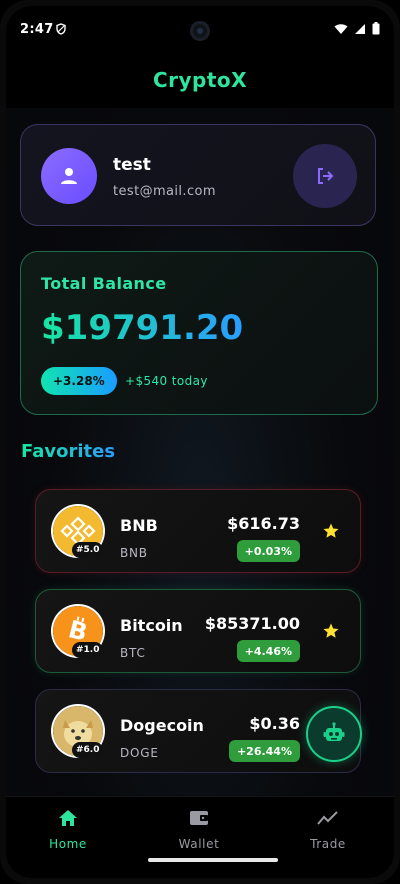 The width and height of the screenshot is (400, 884). I want to click on wallet-icon, so click(199, 818).